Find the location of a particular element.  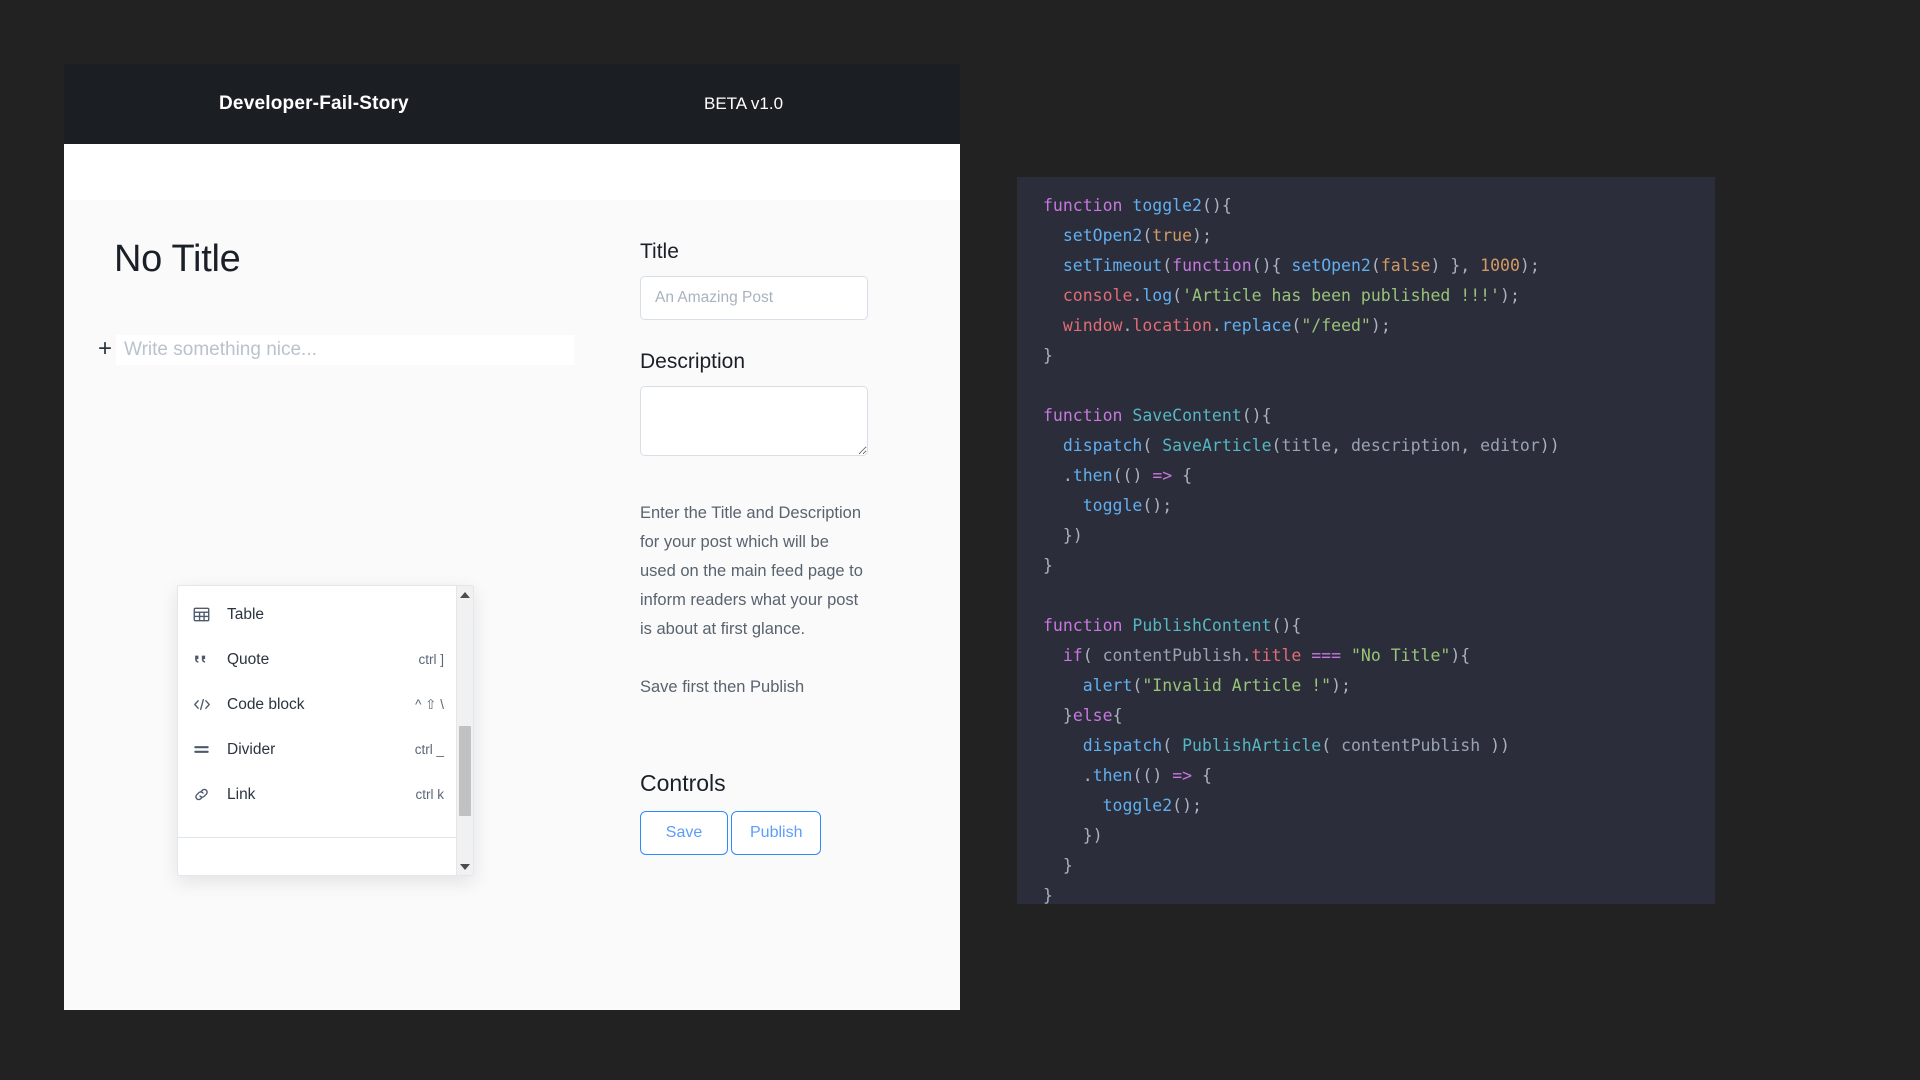

menu-item-label: Divider is located at coordinates (251, 749).